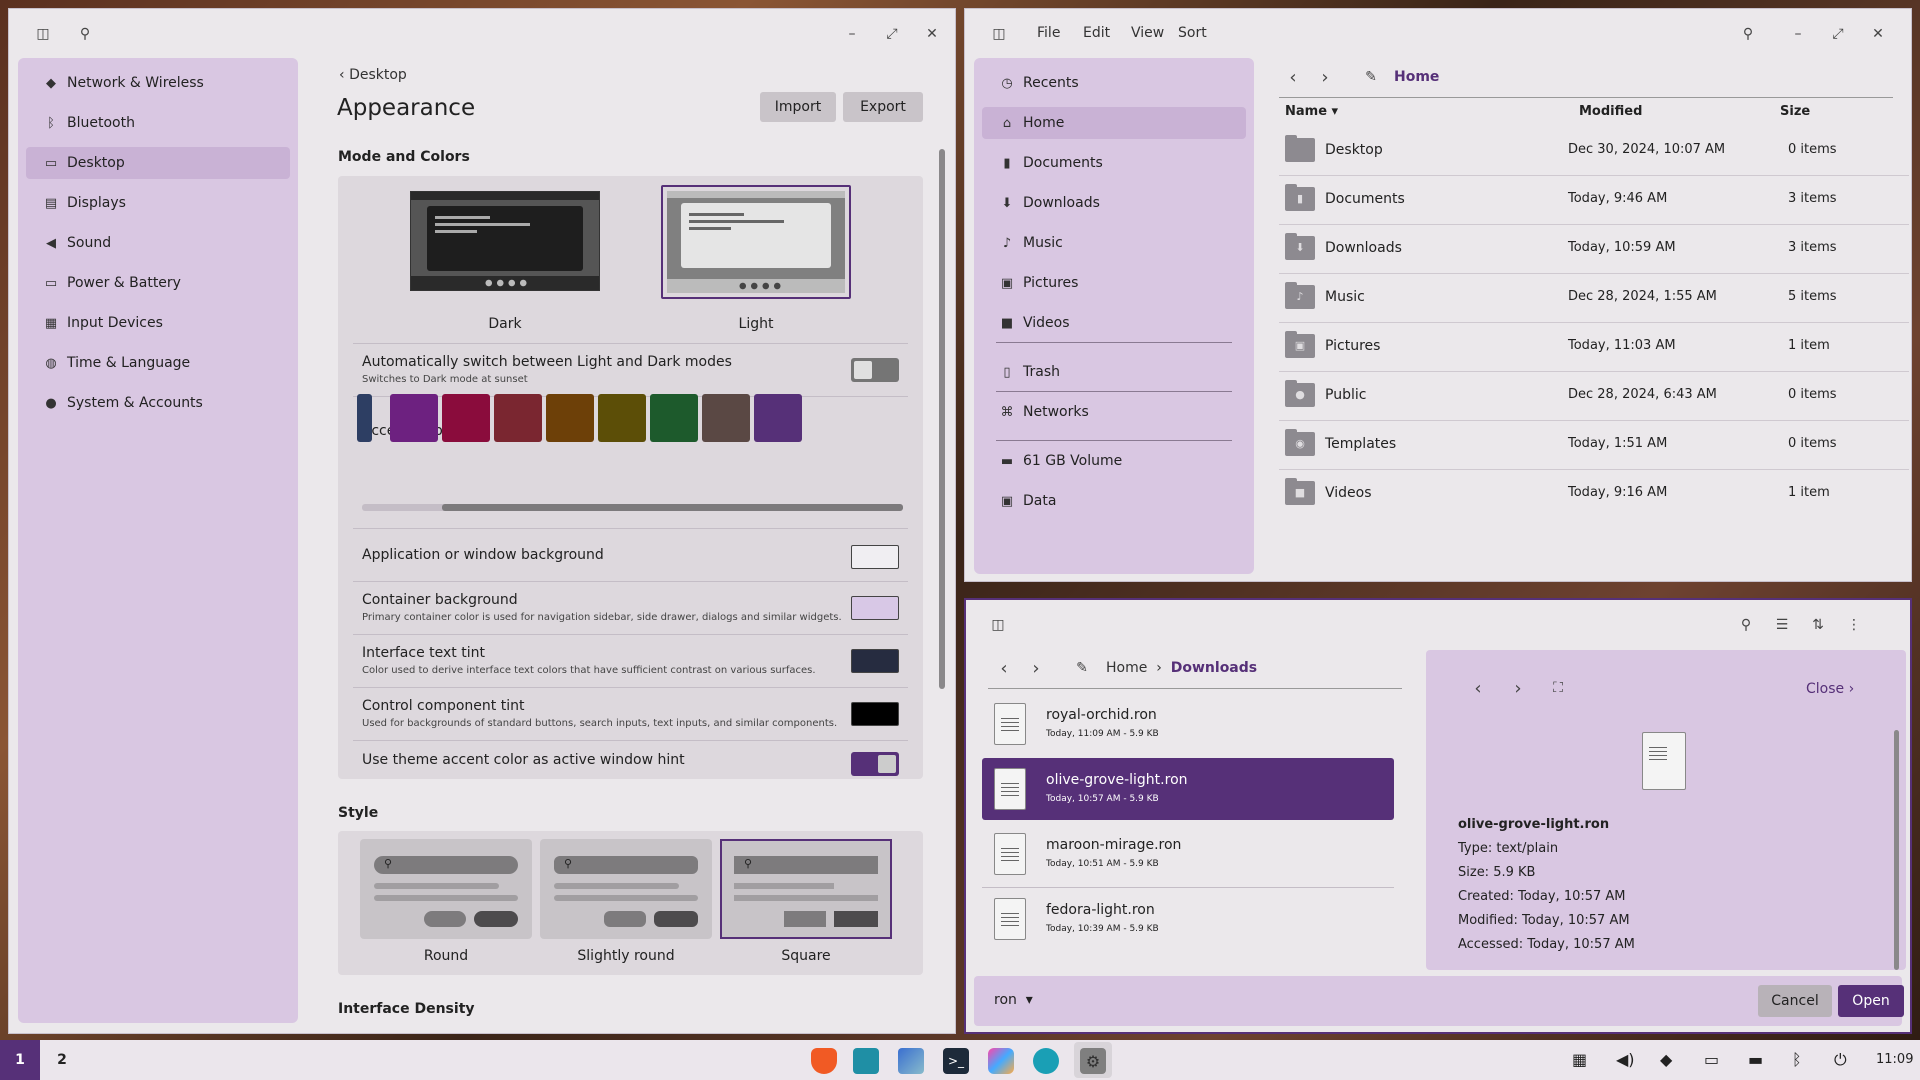 This screenshot has height=1080, width=1920. I want to click on place-videos: ■ Videos, so click(1114, 323).